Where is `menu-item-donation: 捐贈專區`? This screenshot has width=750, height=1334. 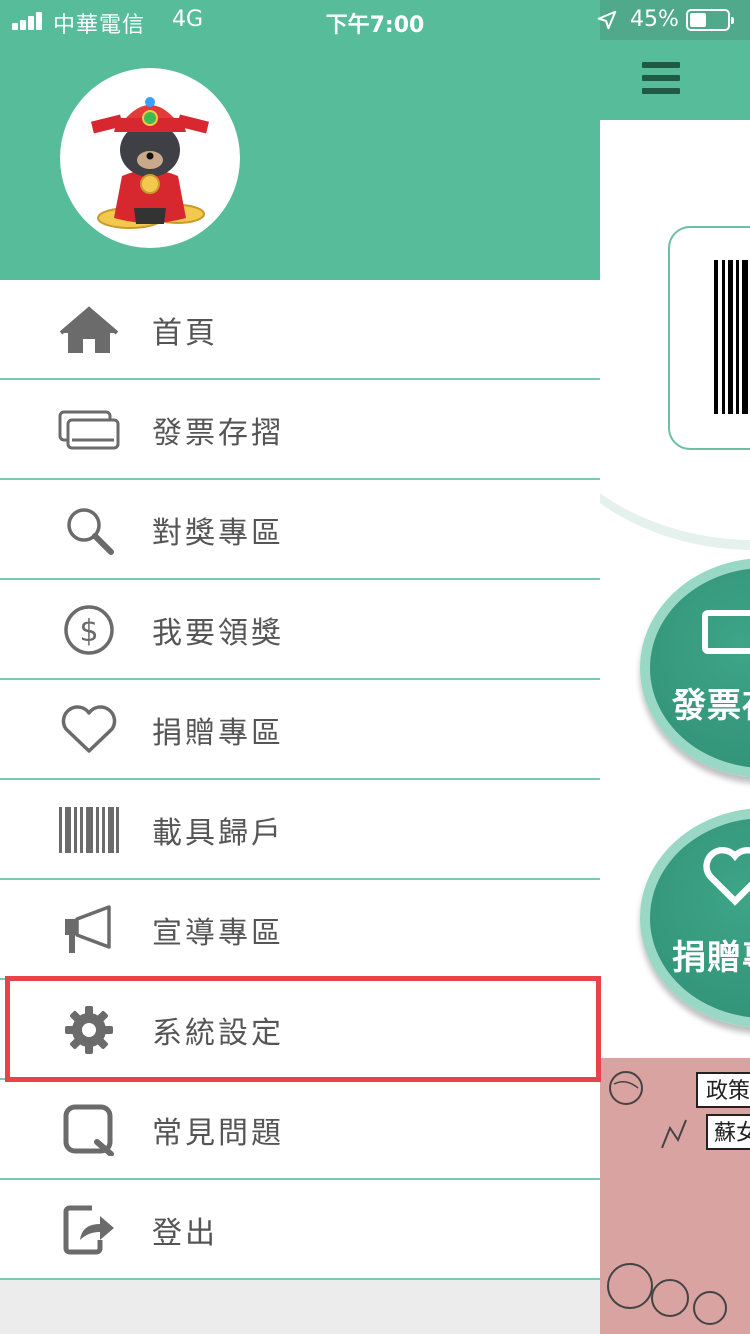
menu-item-donation: 捐贈專區 is located at coordinates (300, 730).